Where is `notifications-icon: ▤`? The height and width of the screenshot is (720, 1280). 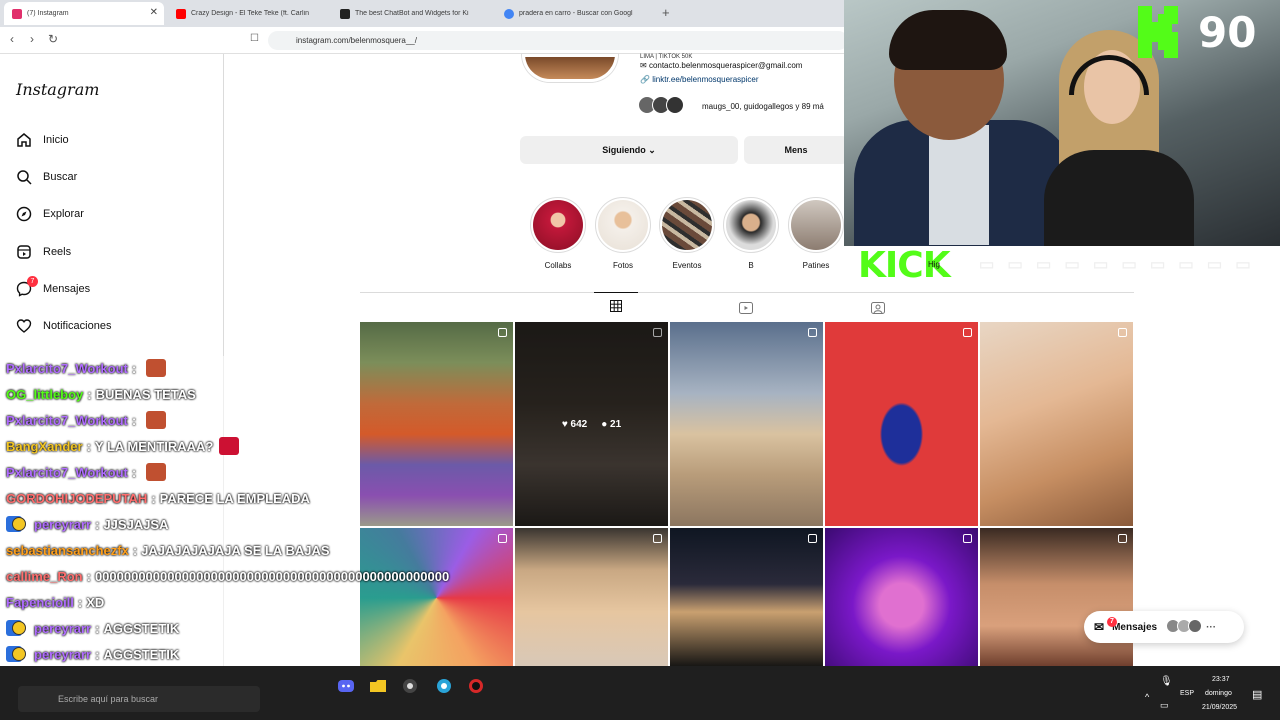
notifications-icon: ▤ is located at coordinates (1257, 694).